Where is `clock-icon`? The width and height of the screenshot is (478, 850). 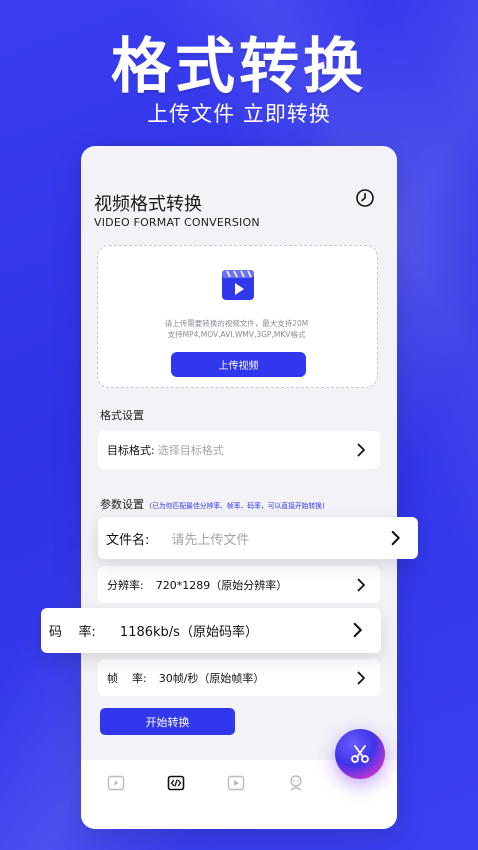 clock-icon is located at coordinates (365, 198).